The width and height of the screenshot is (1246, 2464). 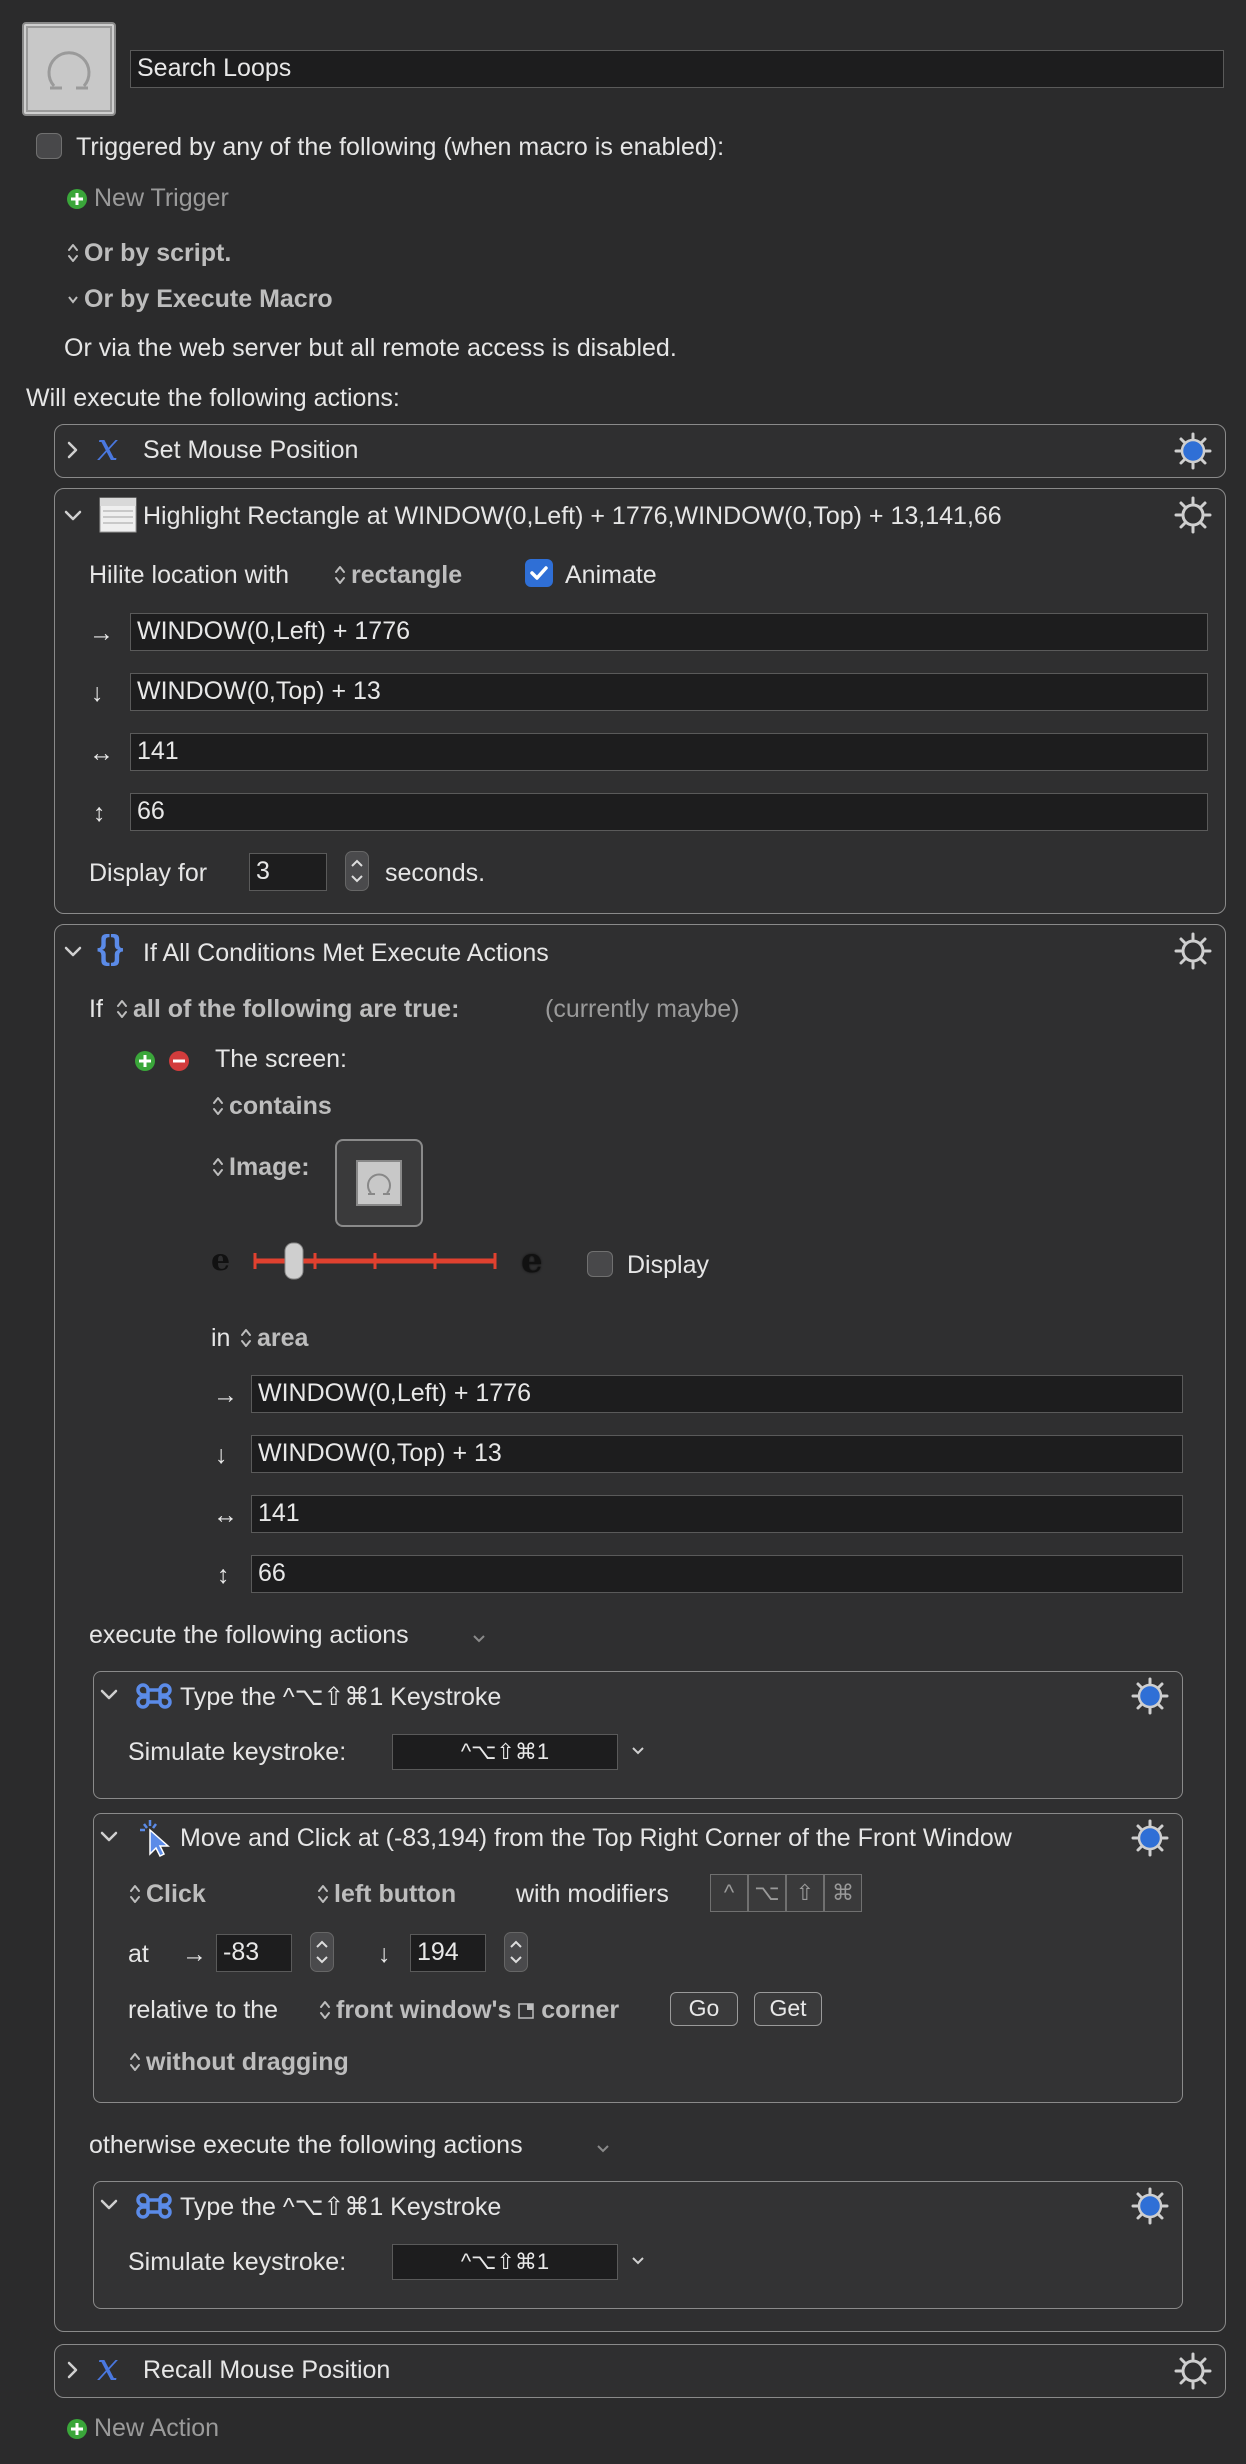 I want to click on image-well, so click(x=379, y=1183).